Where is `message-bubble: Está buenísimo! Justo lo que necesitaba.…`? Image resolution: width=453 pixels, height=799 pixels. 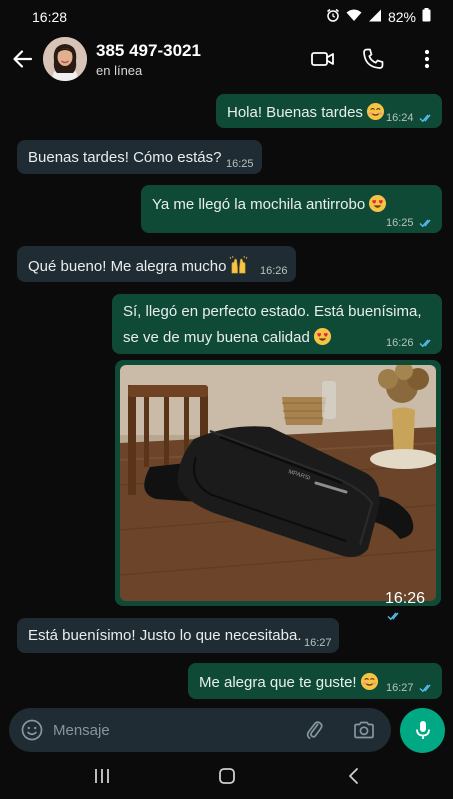
message-bubble: Está buenísimo! Justo lo que necesitaba.… is located at coordinates (178, 635).